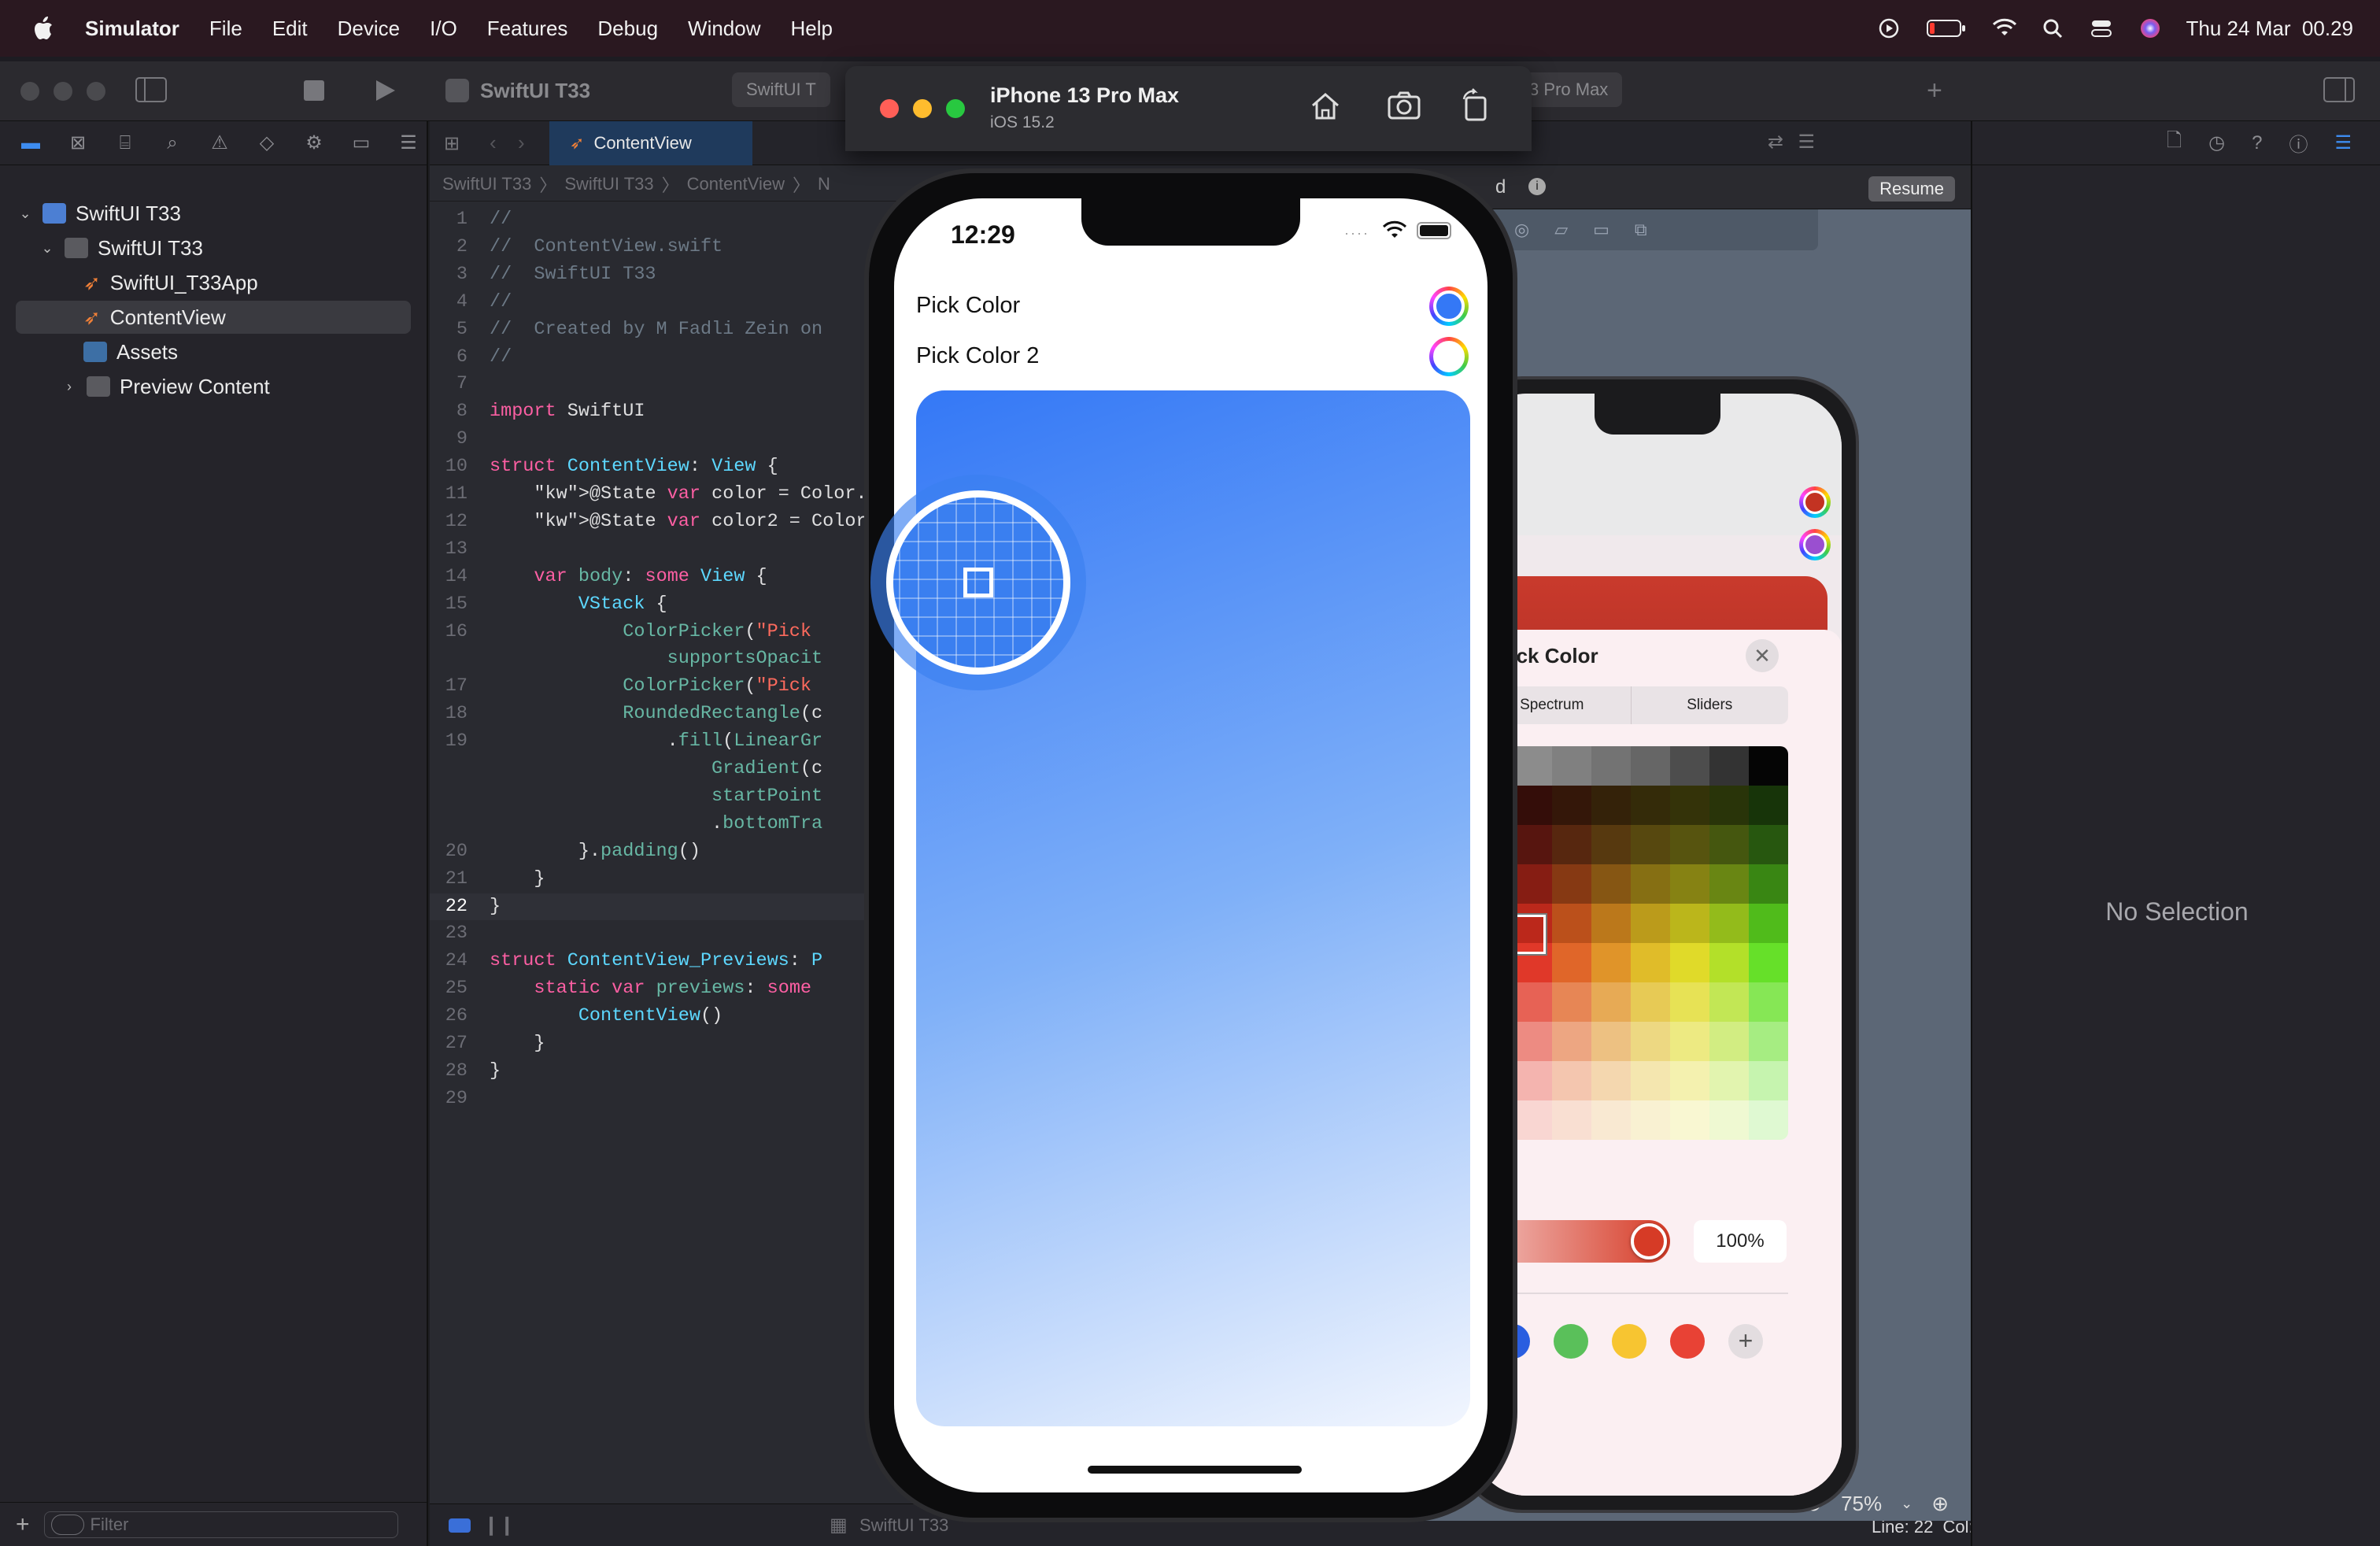 The image size is (2380, 1546). I want to click on code-line: startPoint, so click(650, 797).